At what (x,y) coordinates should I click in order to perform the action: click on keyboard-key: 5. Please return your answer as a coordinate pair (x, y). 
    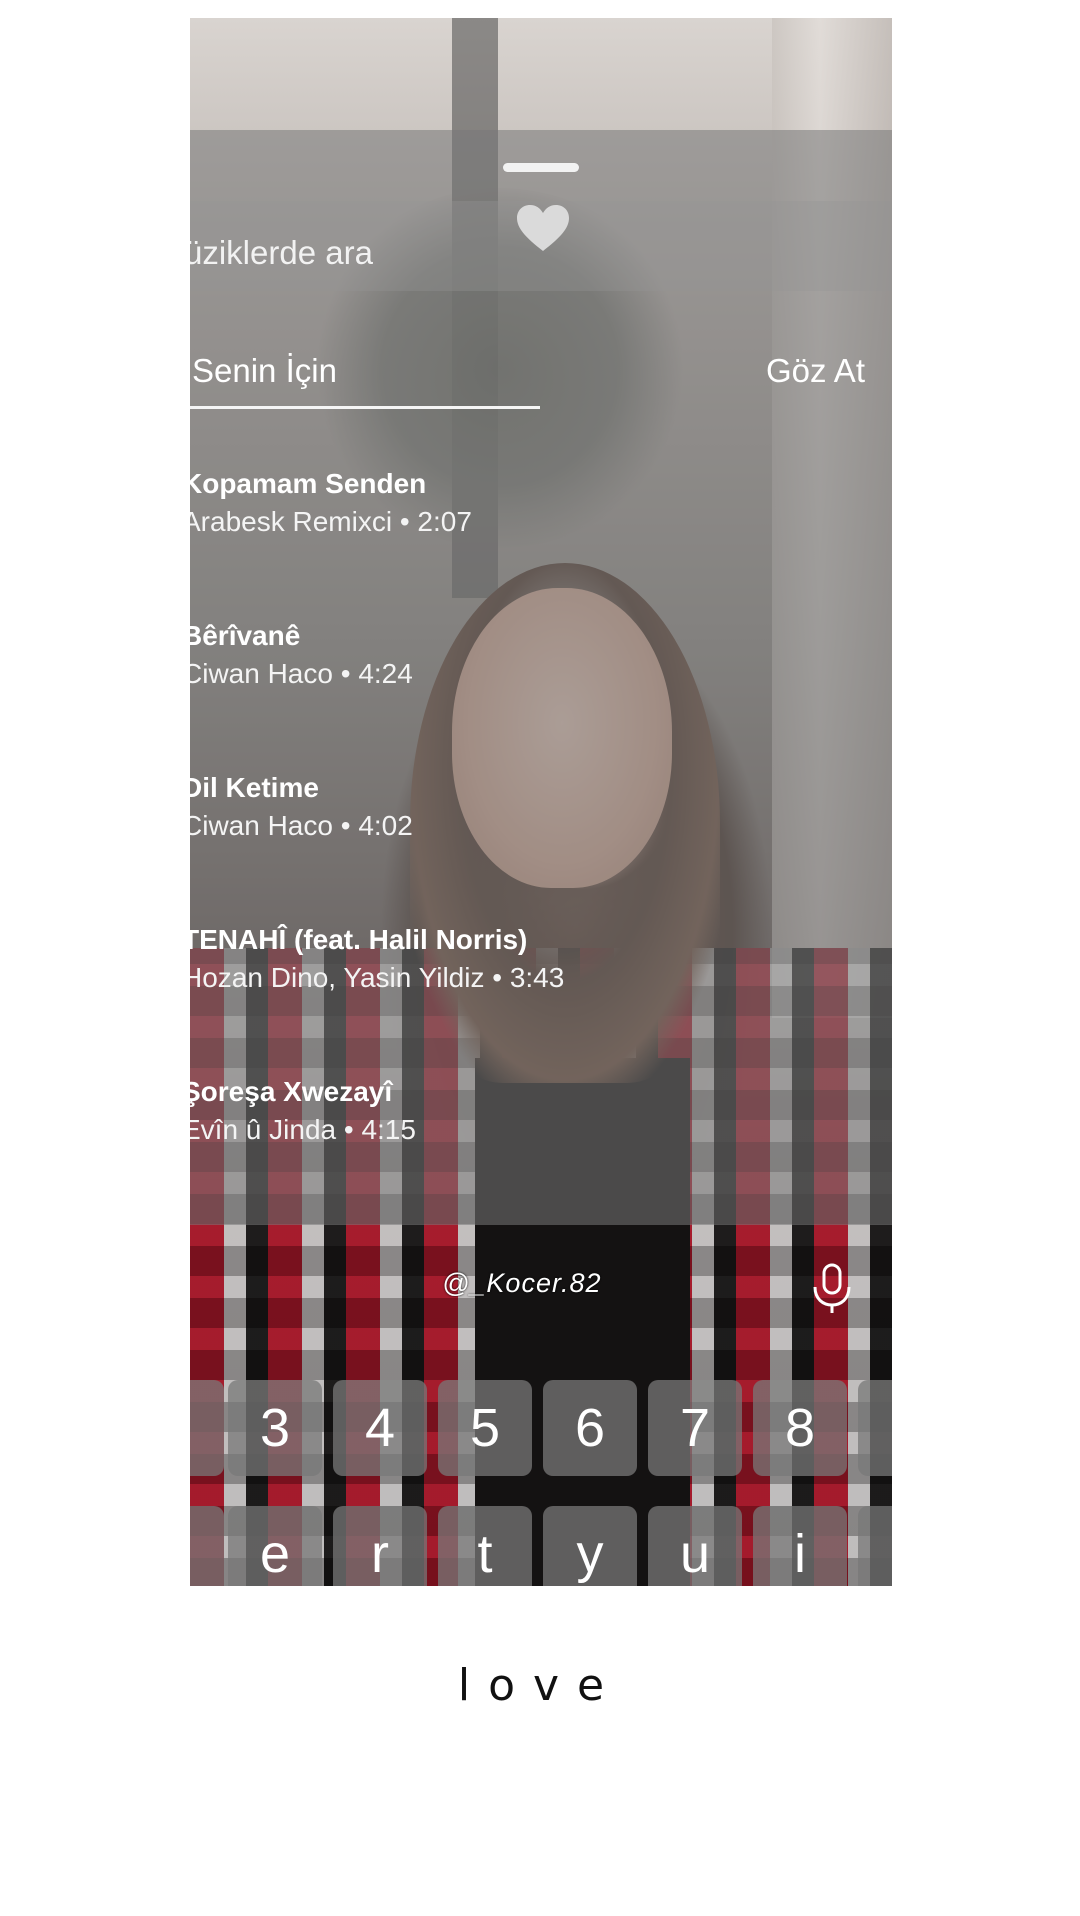
    Looking at the image, I should click on (485, 1428).